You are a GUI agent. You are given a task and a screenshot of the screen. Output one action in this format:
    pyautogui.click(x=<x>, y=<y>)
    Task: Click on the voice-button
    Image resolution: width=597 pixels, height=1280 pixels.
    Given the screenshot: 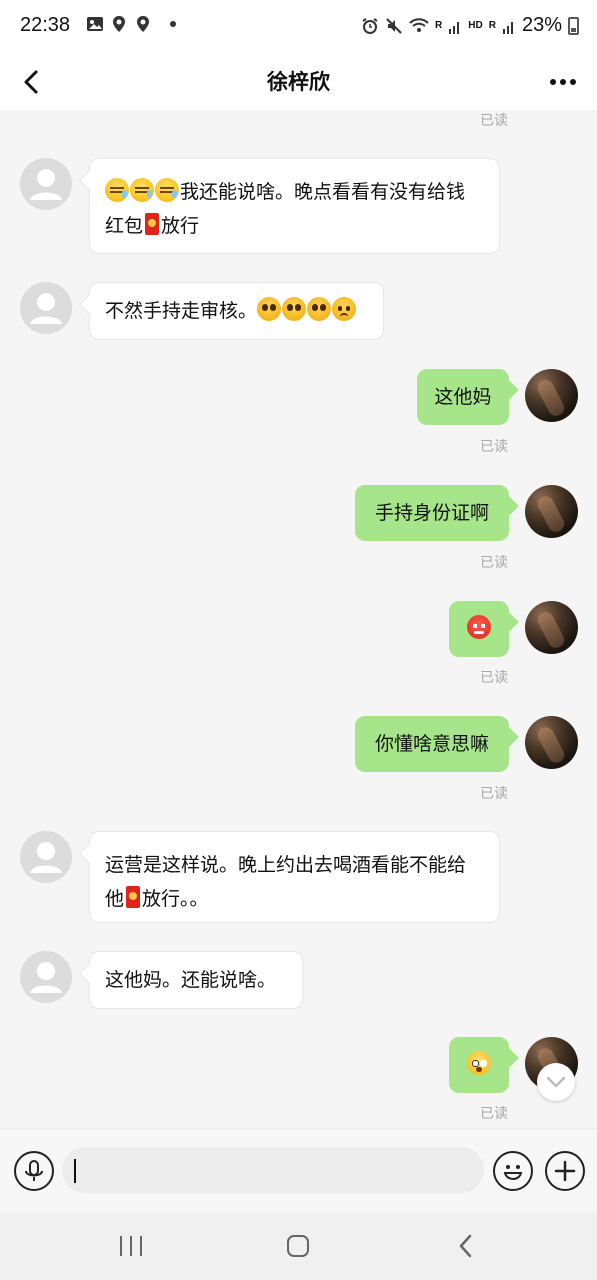 What is the action you would take?
    pyautogui.click(x=34, y=1171)
    